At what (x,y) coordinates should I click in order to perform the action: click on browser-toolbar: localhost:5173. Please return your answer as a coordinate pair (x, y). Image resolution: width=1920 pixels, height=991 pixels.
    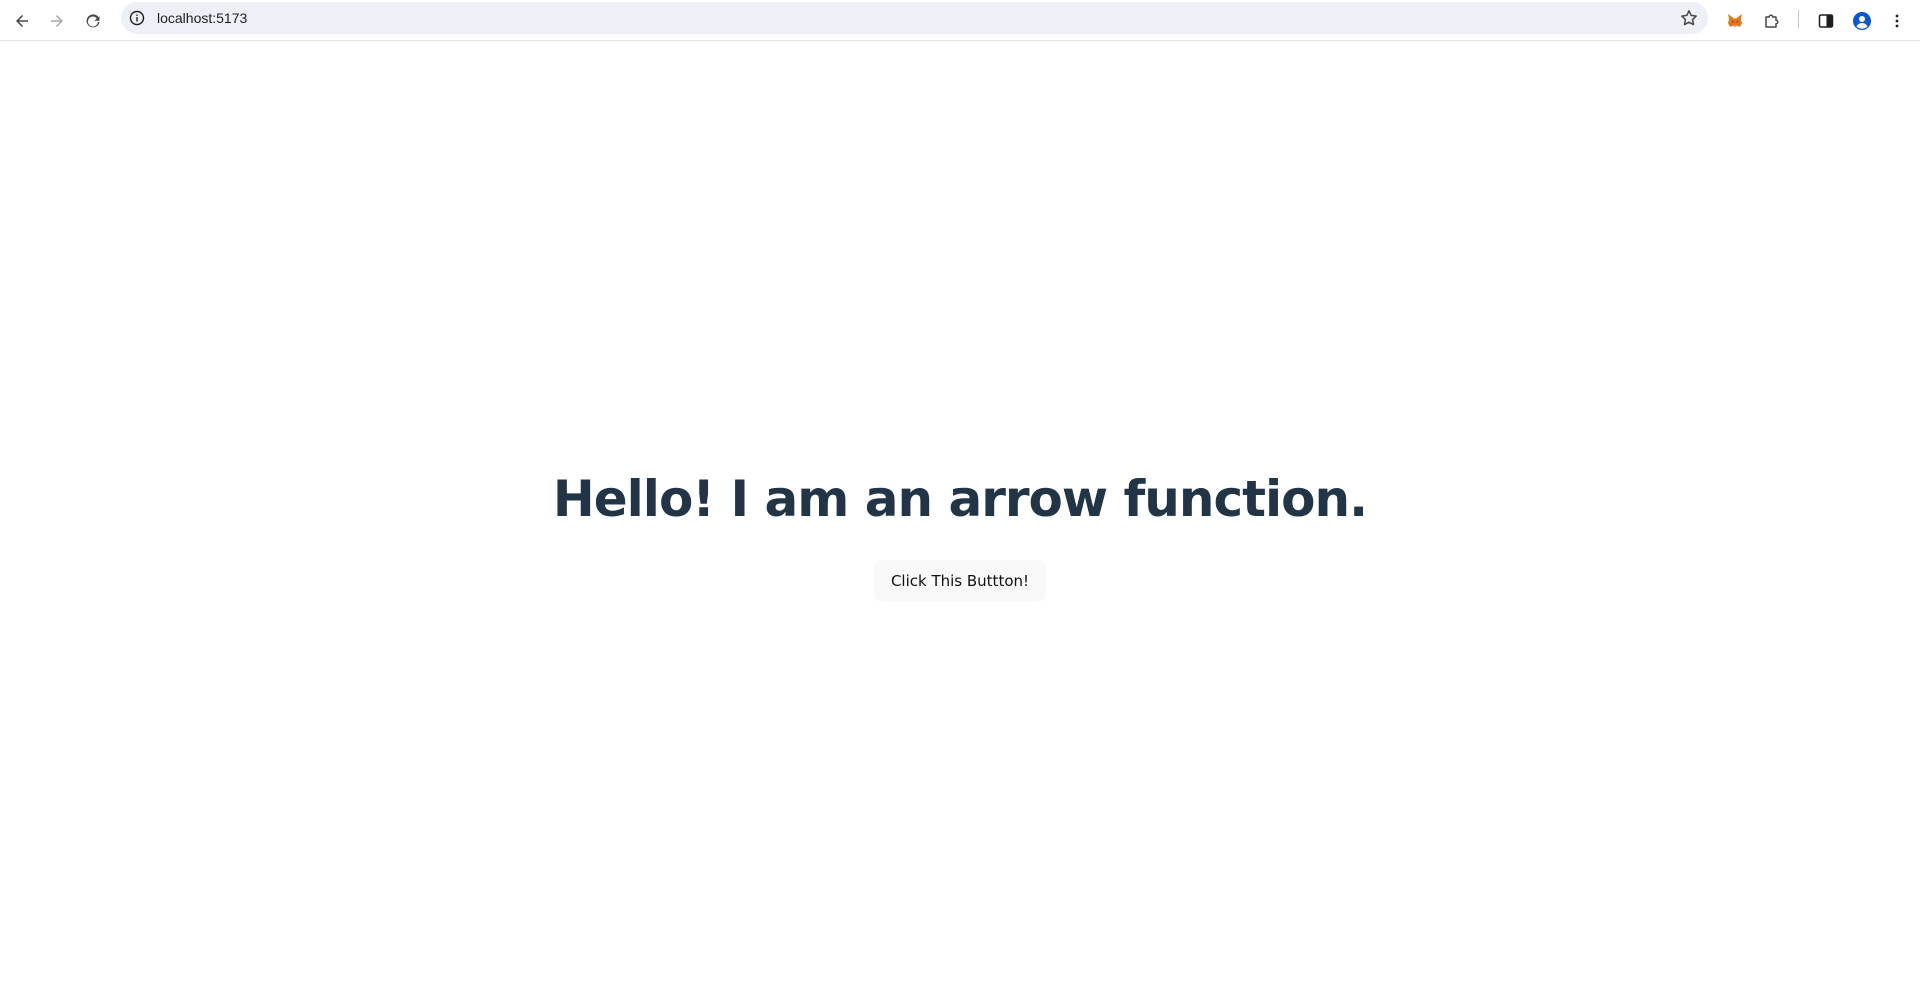
    Looking at the image, I should click on (960, 20).